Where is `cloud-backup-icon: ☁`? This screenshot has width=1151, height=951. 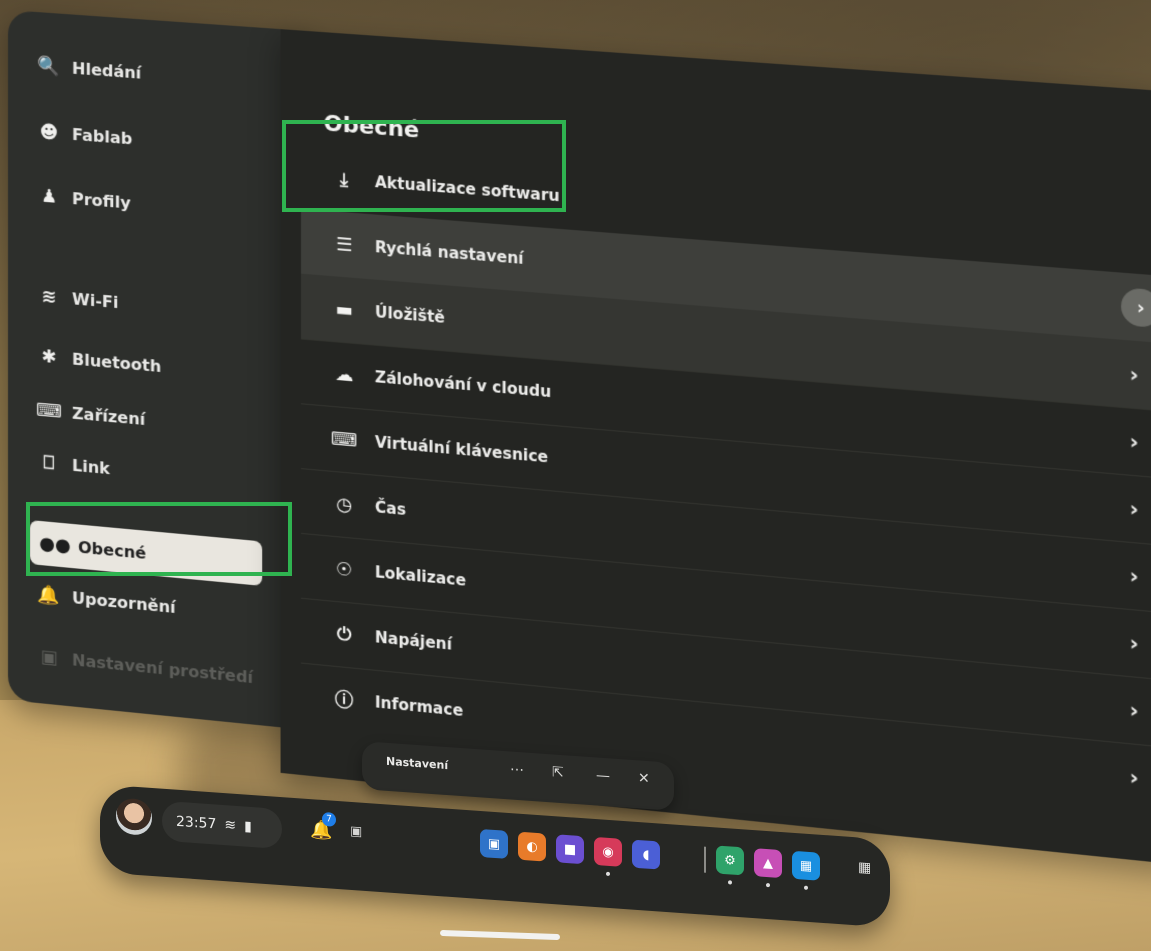 cloud-backup-icon: ☁ is located at coordinates (344, 374).